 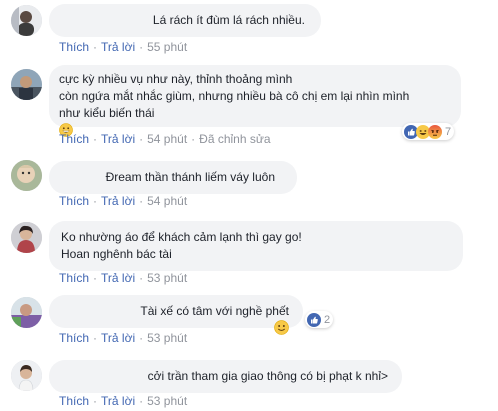 What do you see at coordinates (214, 311) in the screenshot?
I see `comment-text-content: Tài xế có tâm với nghề phết` at bounding box center [214, 311].